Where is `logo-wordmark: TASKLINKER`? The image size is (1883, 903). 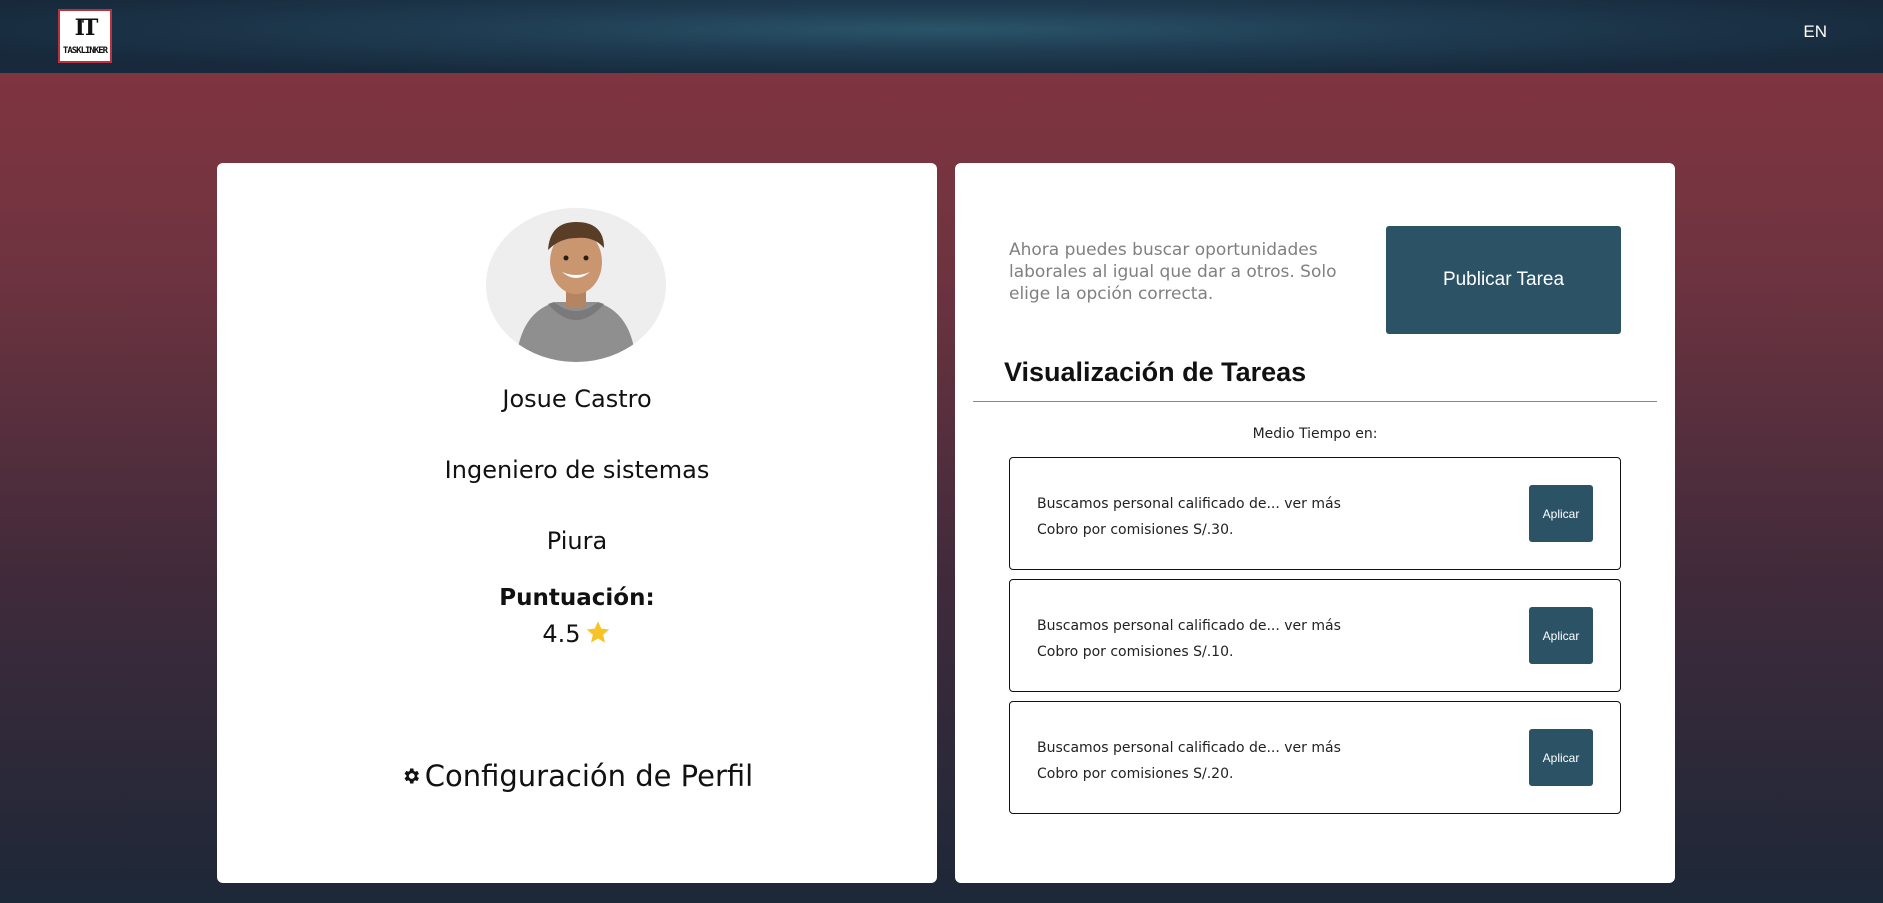
logo-wordmark: TASKLINKER is located at coordinates (85, 51).